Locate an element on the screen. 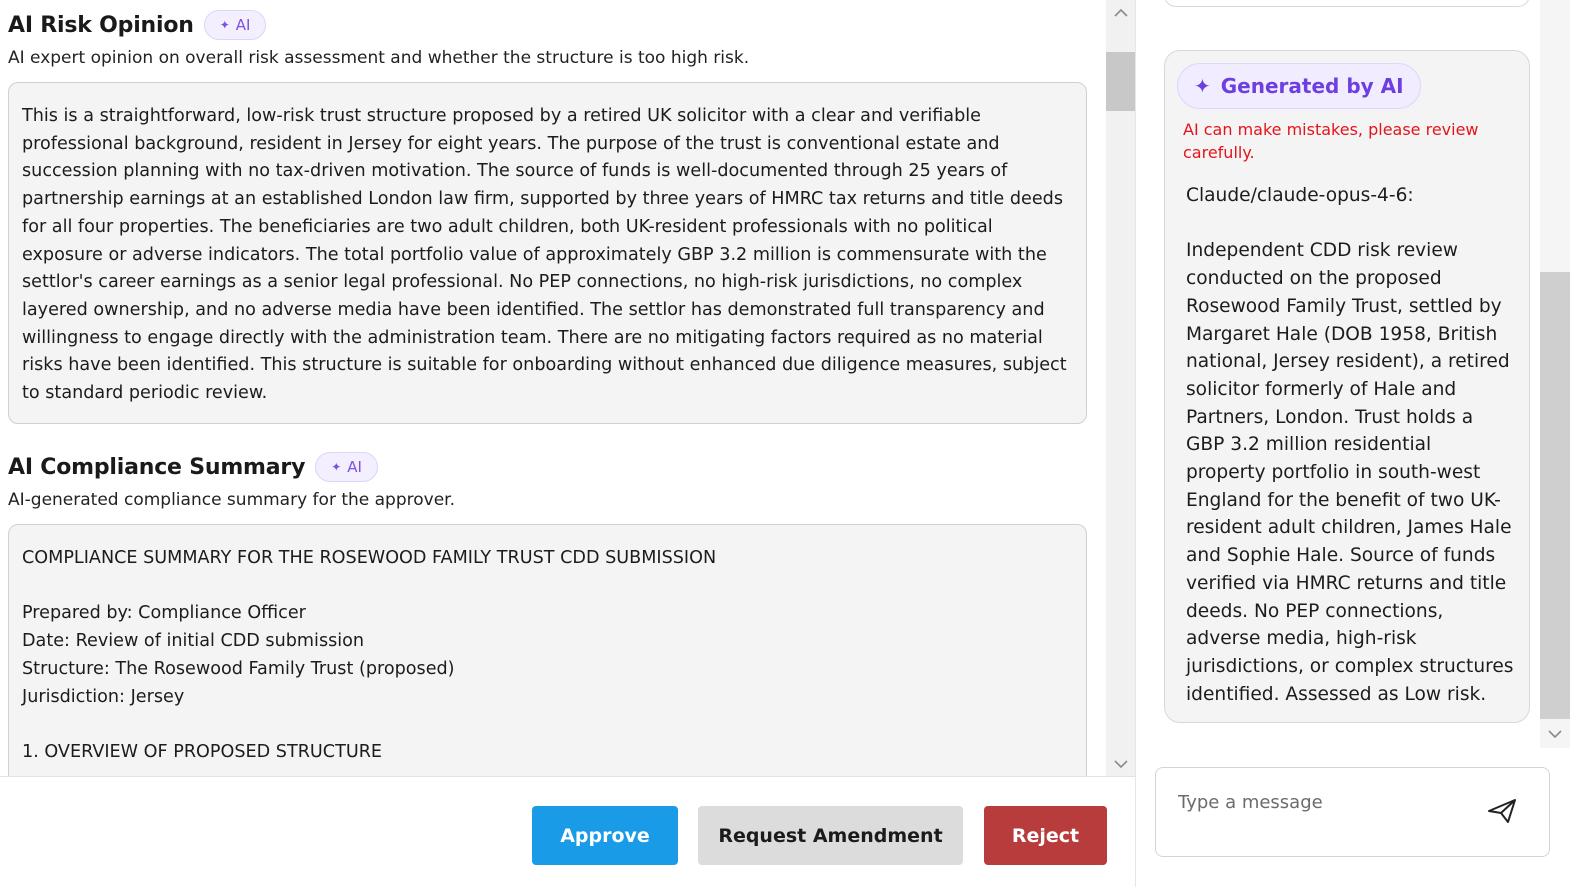 The width and height of the screenshot is (1582, 888). compliance-date: Date: Review of initial CDD submission is located at coordinates (193, 641).